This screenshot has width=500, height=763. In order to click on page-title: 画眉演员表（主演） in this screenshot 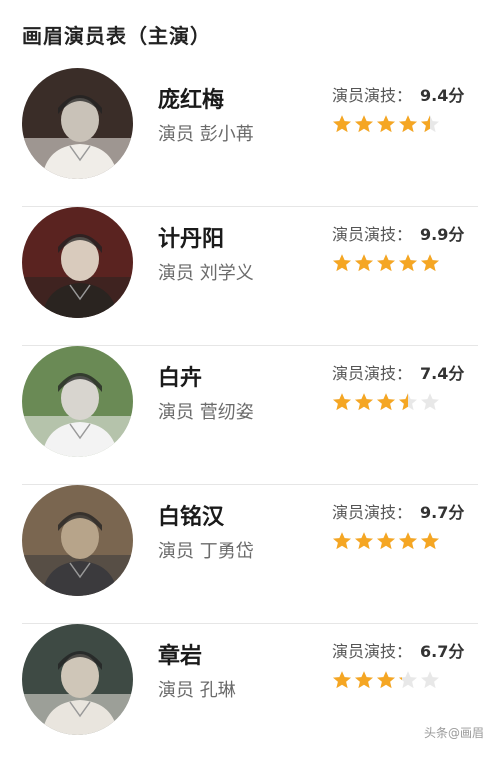, I will do `click(116, 36)`.